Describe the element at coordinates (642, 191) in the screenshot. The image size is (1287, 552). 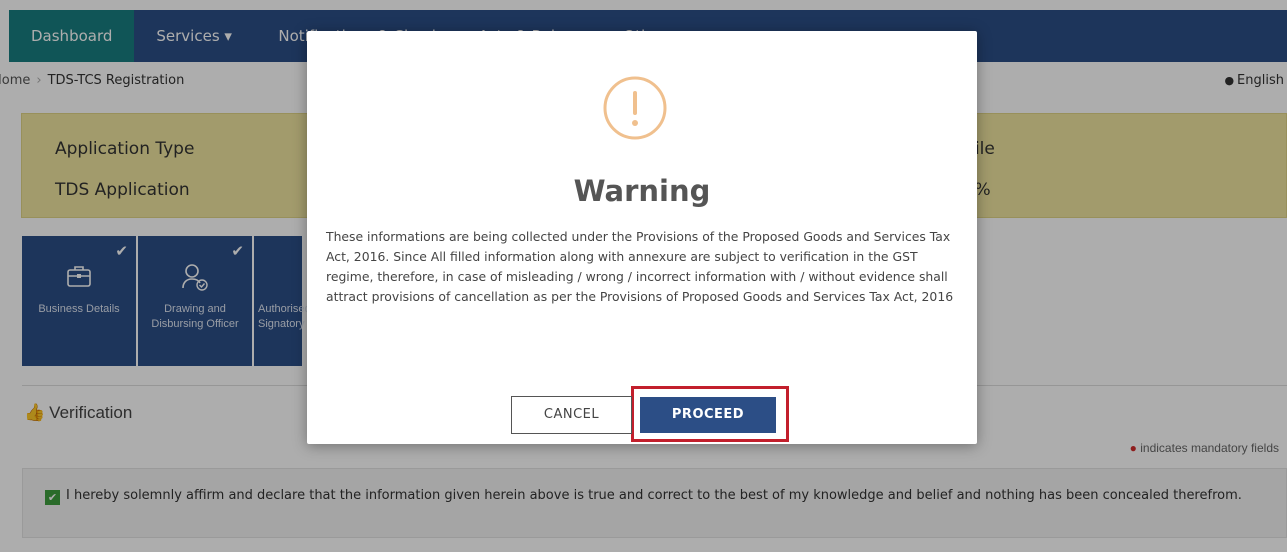
I see `dialog-title: Warning` at that location.